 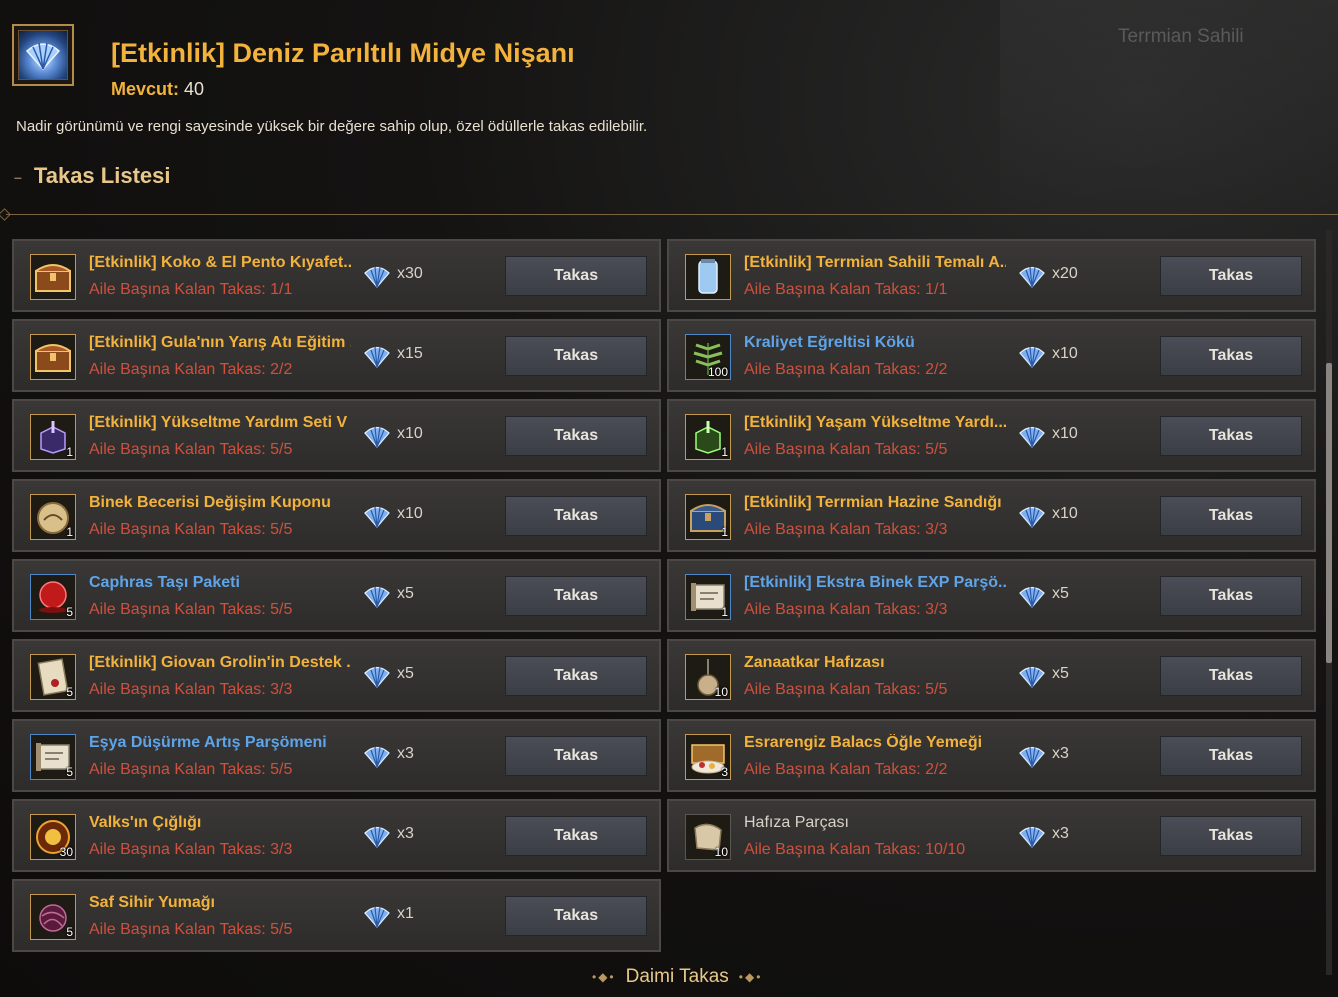 I want to click on item-quantity: 10, so click(x=721, y=692).